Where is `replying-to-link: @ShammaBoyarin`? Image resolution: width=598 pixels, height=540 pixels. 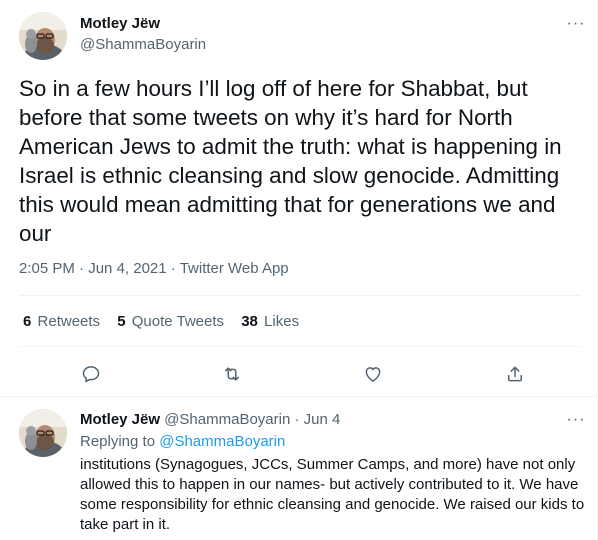
replying-to-link: @ShammaBoyarin is located at coordinates (222, 441).